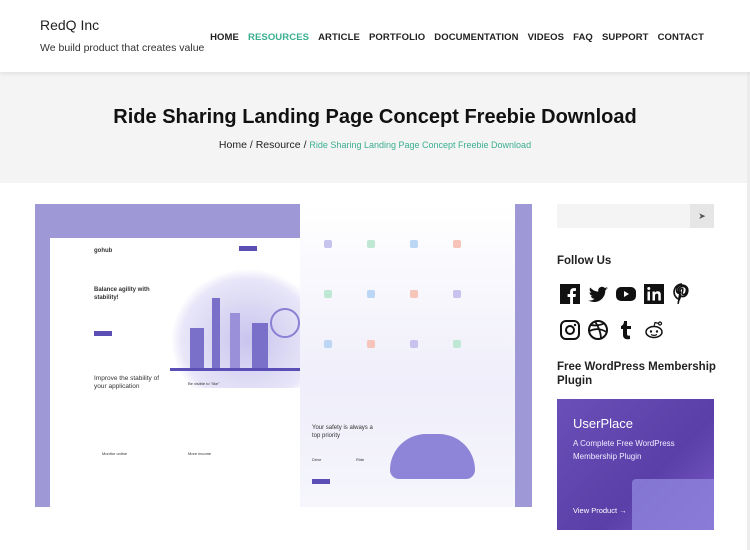 Image resolution: width=750 pixels, height=550 pixels. I want to click on view-product-link: View Product →, so click(600, 510).